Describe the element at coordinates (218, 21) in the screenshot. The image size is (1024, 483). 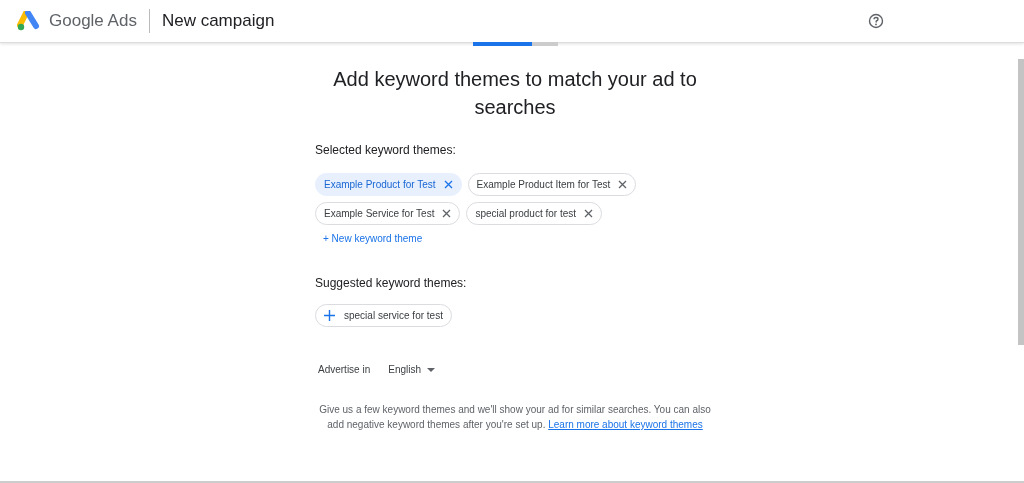
I see `page-title: New campaign` at that location.